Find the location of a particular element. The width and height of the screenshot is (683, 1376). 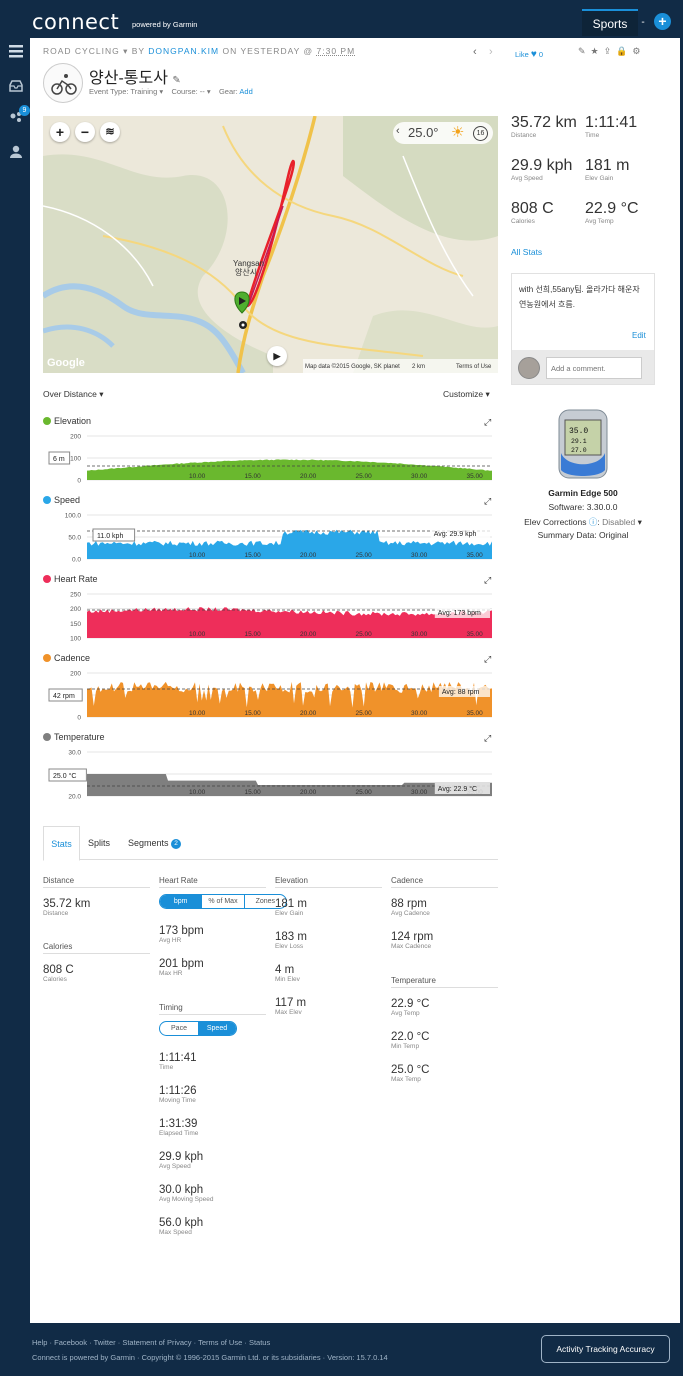

activity-type: ROAD CYCLING is located at coordinates (81, 51).